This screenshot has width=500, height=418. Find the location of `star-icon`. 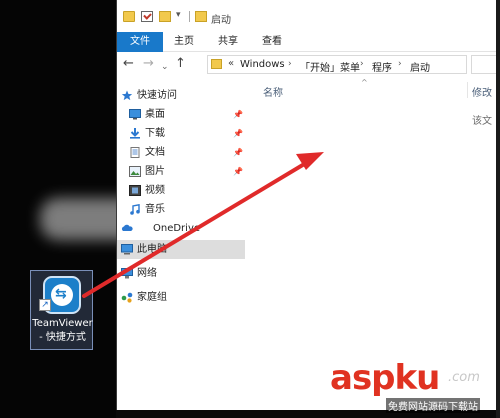

star-icon is located at coordinates (127, 95).